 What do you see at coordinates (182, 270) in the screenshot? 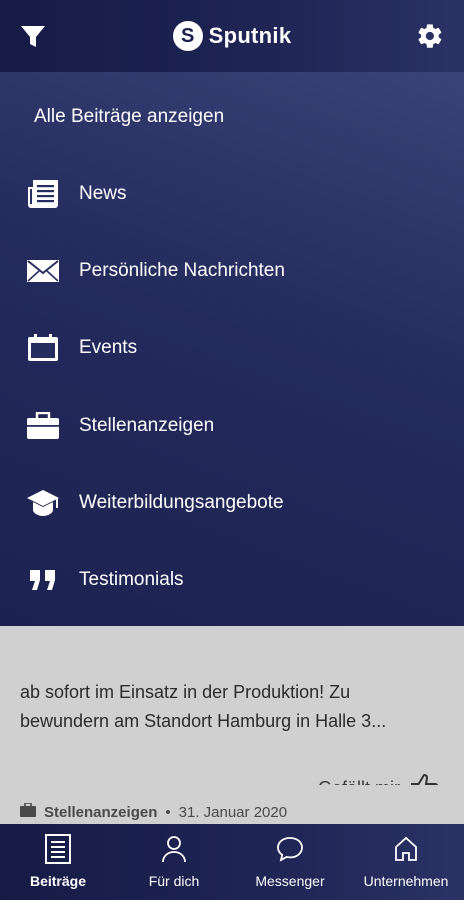
I see `filter-item-label: Persönliche Nachrichten` at bounding box center [182, 270].